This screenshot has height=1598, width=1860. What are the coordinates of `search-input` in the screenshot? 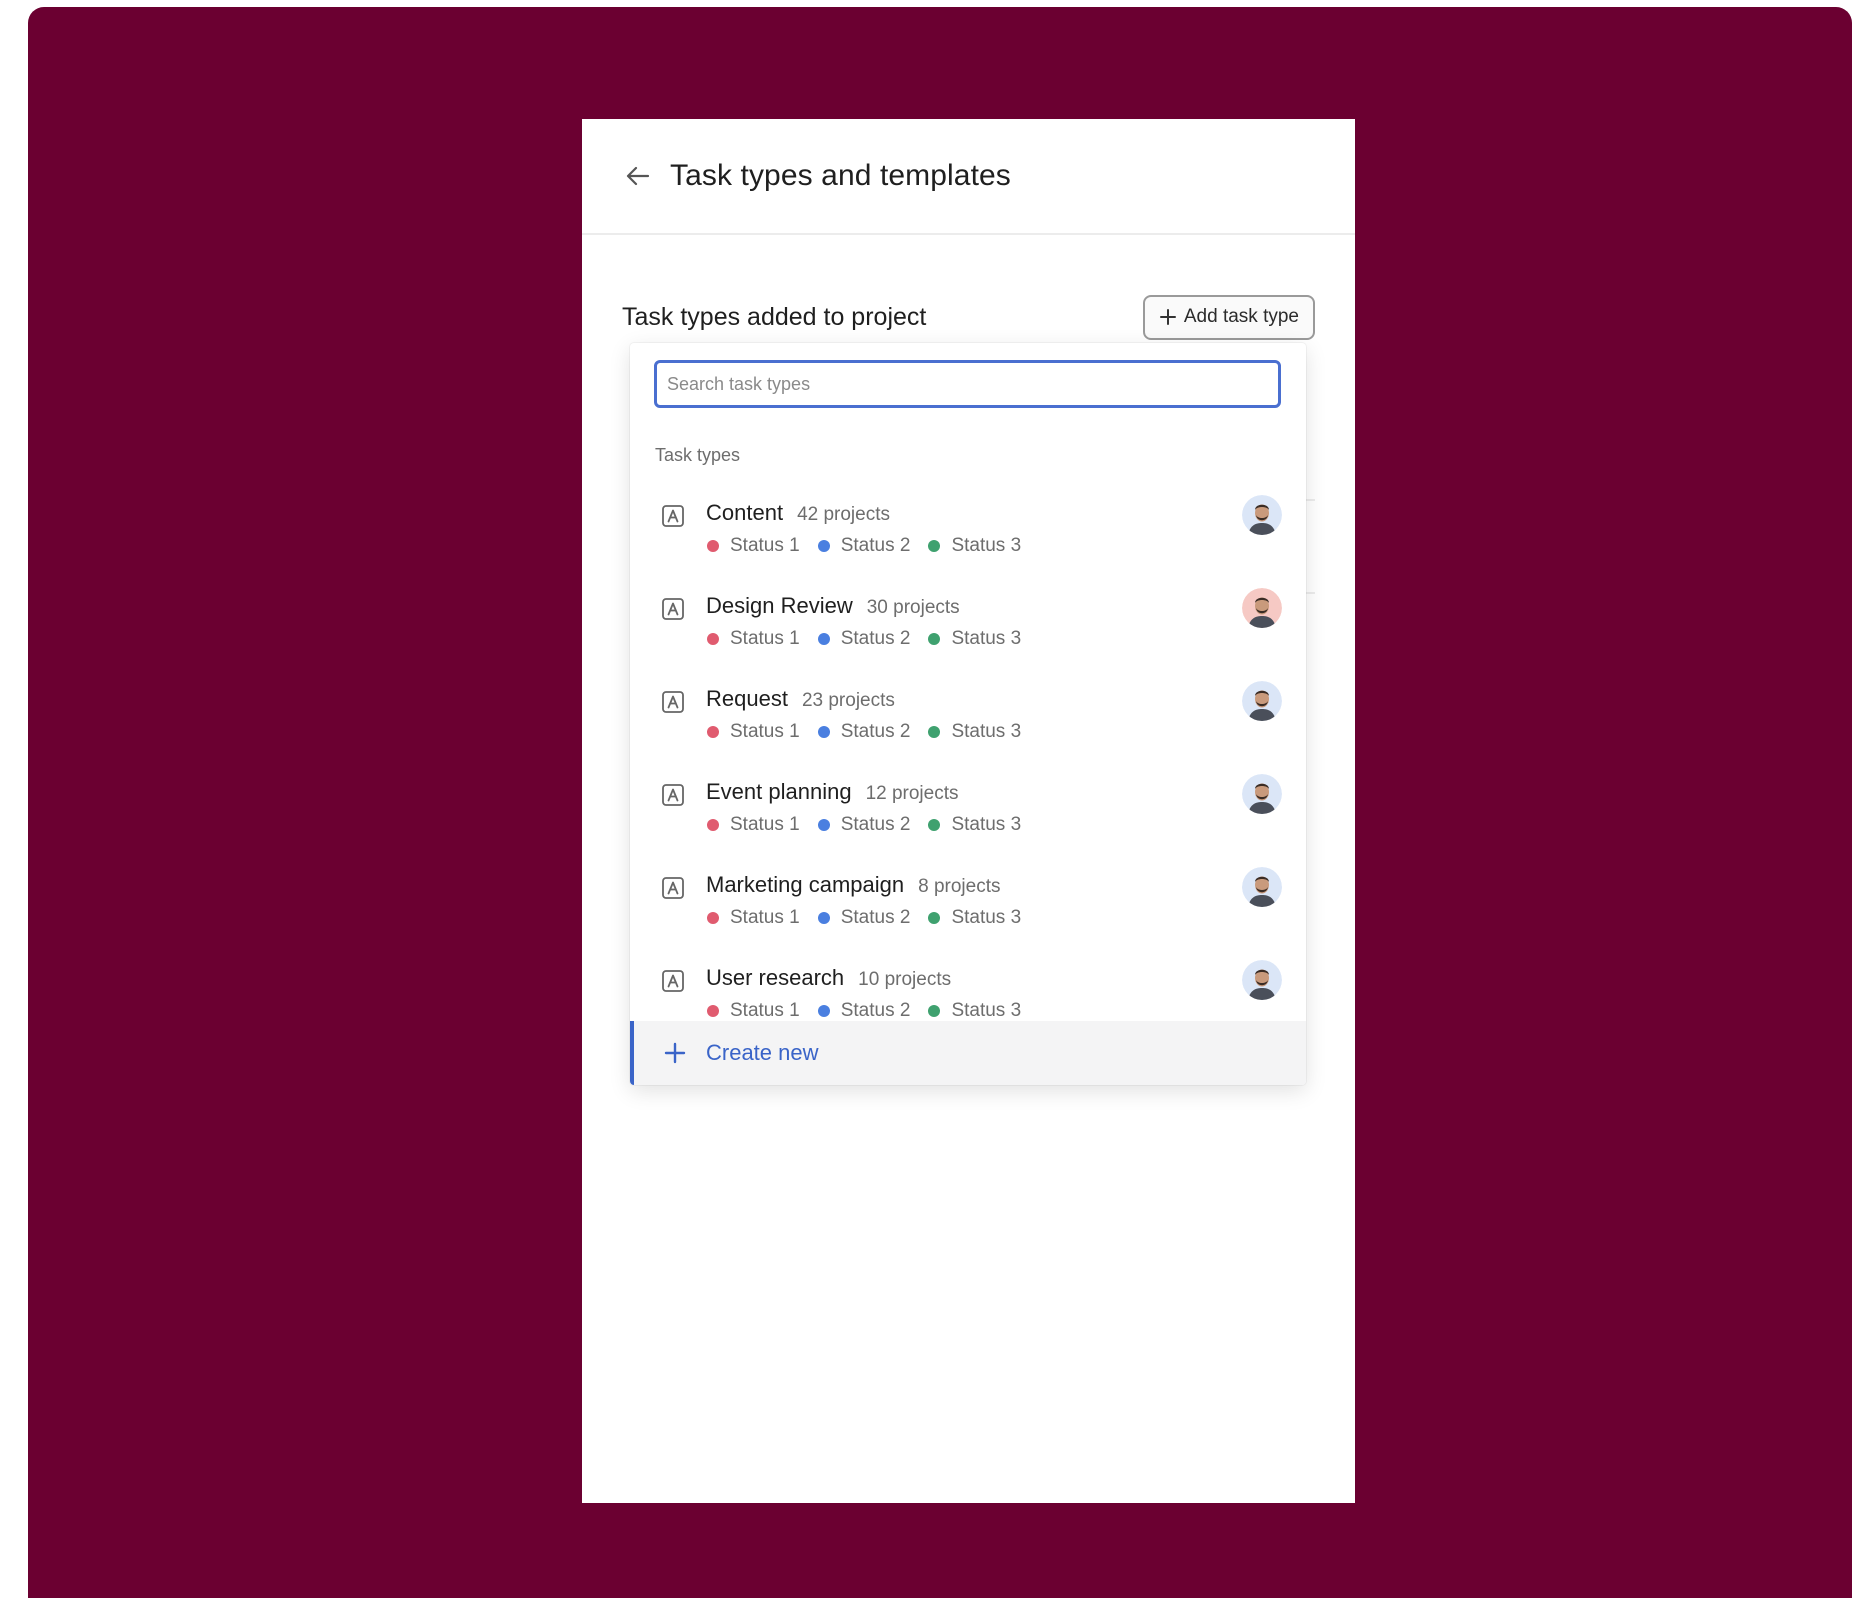 It's located at (967, 384).